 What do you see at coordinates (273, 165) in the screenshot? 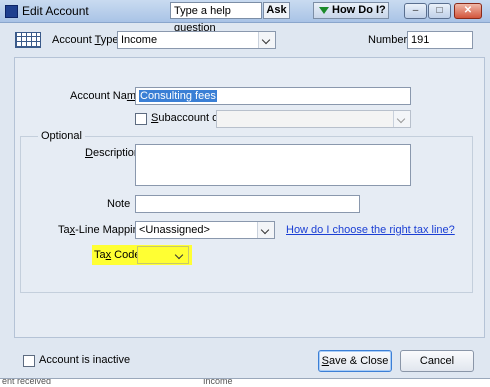
I see `description-textarea` at bounding box center [273, 165].